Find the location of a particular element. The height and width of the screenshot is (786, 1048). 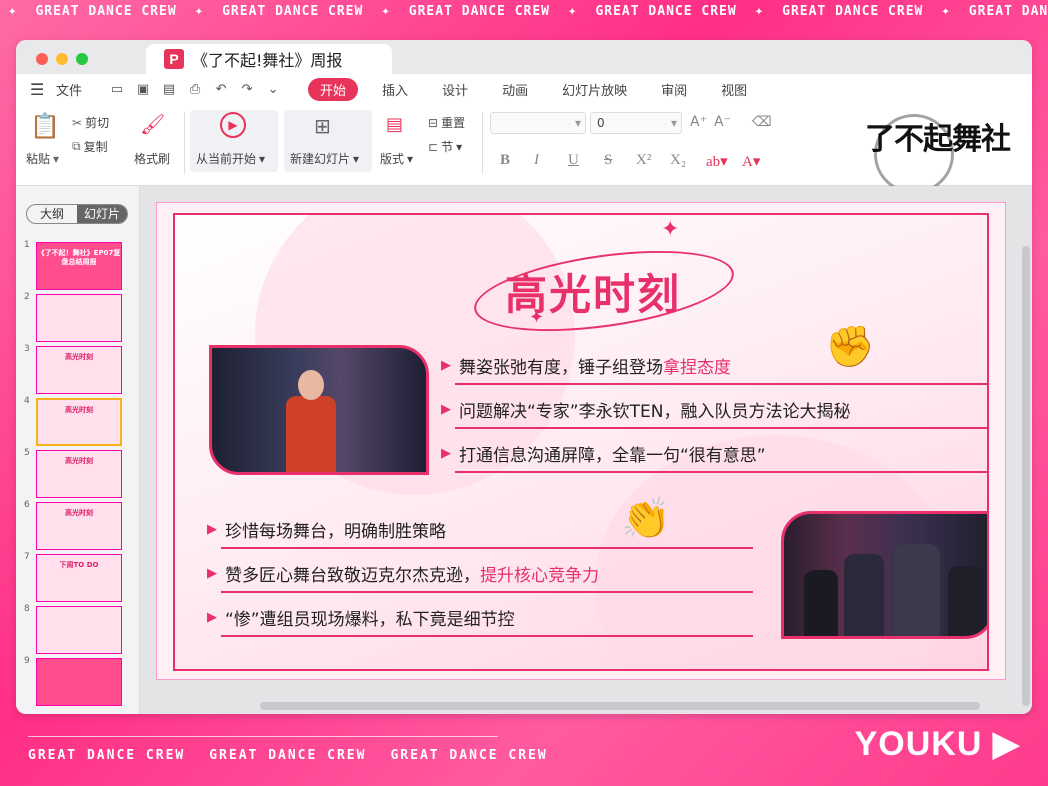

increase-font-icon: A⁺ is located at coordinates (698, 122).